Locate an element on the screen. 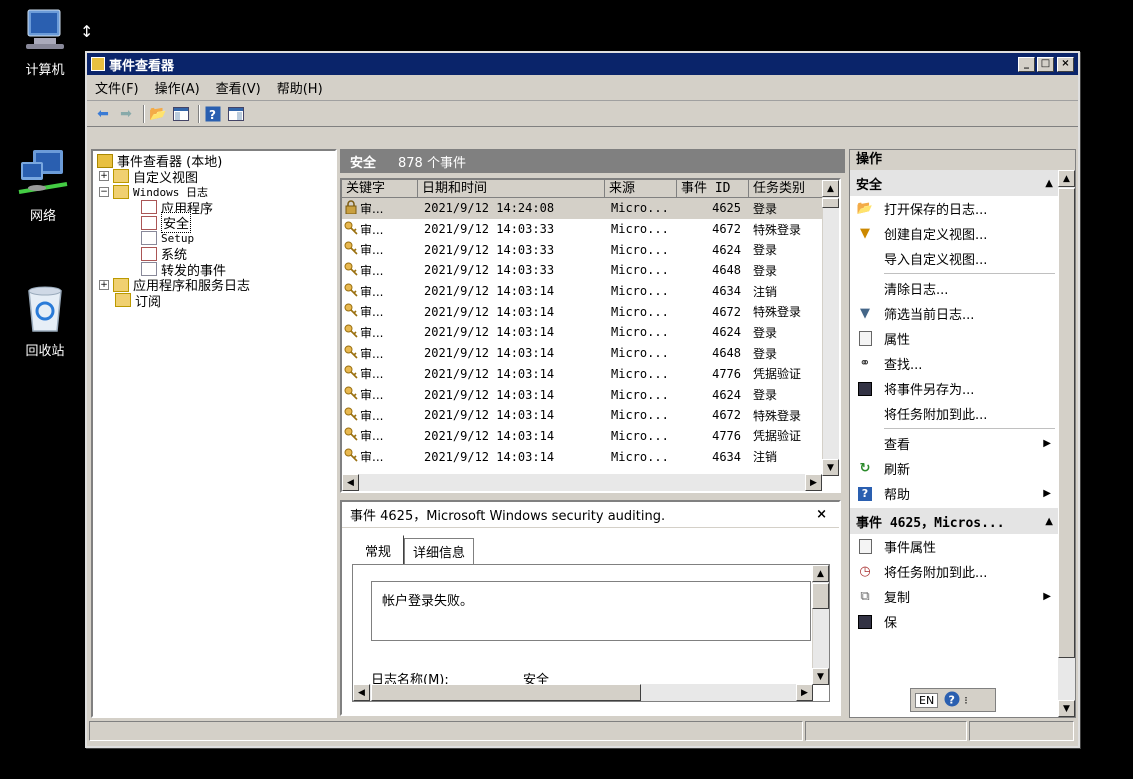 The height and width of the screenshot is (779, 1133). tree-item-security: 安全 is located at coordinates (214, 223).